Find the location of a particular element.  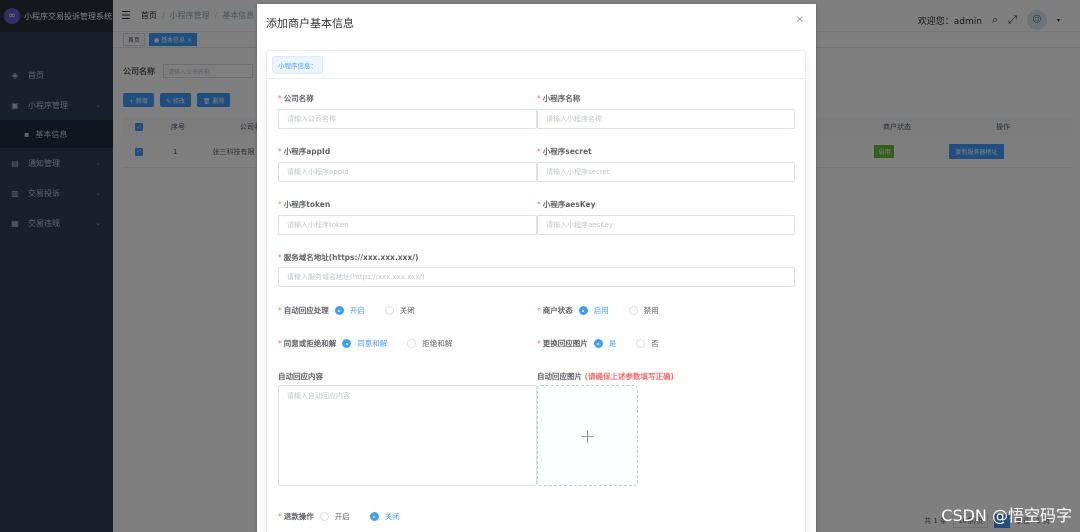

appid-label: * 小程序appId is located at coordinates (304, 151).